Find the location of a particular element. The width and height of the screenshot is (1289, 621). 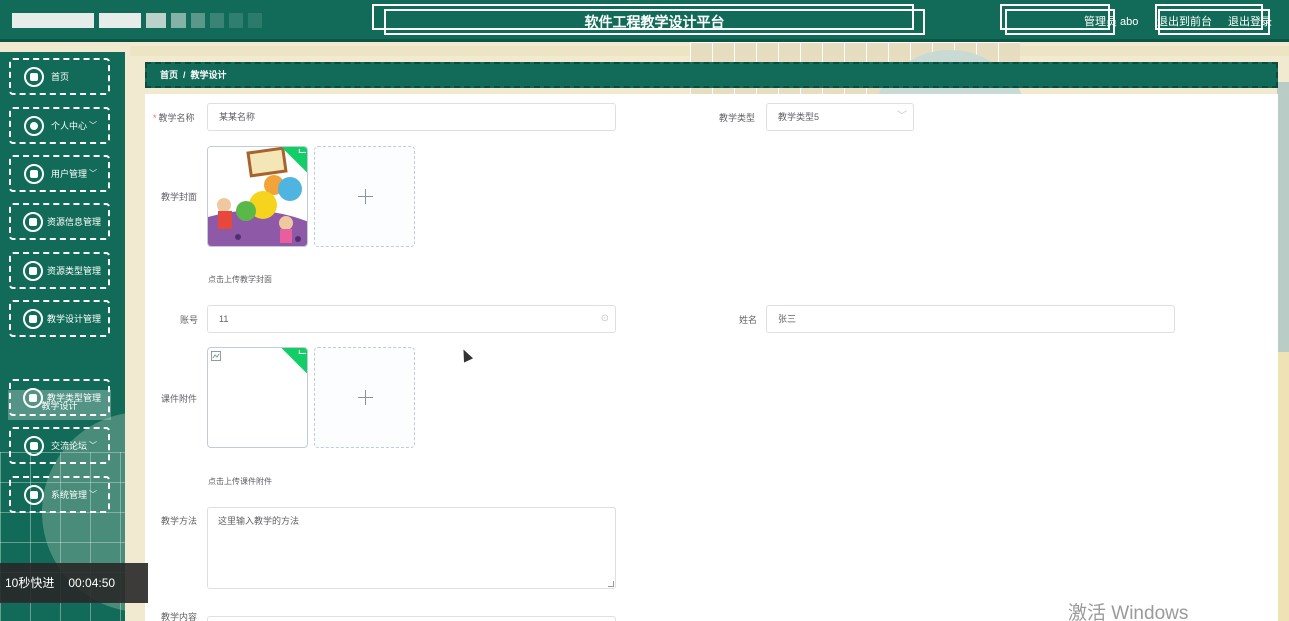

sidebar-item-label: 交流论坛 is located at coordinates (69, 446).